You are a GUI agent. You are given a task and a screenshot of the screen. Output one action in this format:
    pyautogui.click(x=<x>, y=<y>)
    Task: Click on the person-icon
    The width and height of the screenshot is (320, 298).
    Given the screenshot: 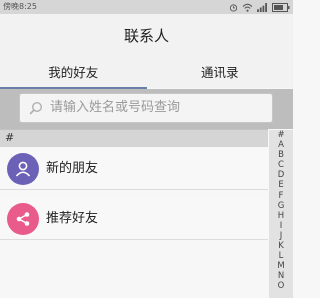 What is the action you would take?
    pyautogui.click(x=23, y=169)
    